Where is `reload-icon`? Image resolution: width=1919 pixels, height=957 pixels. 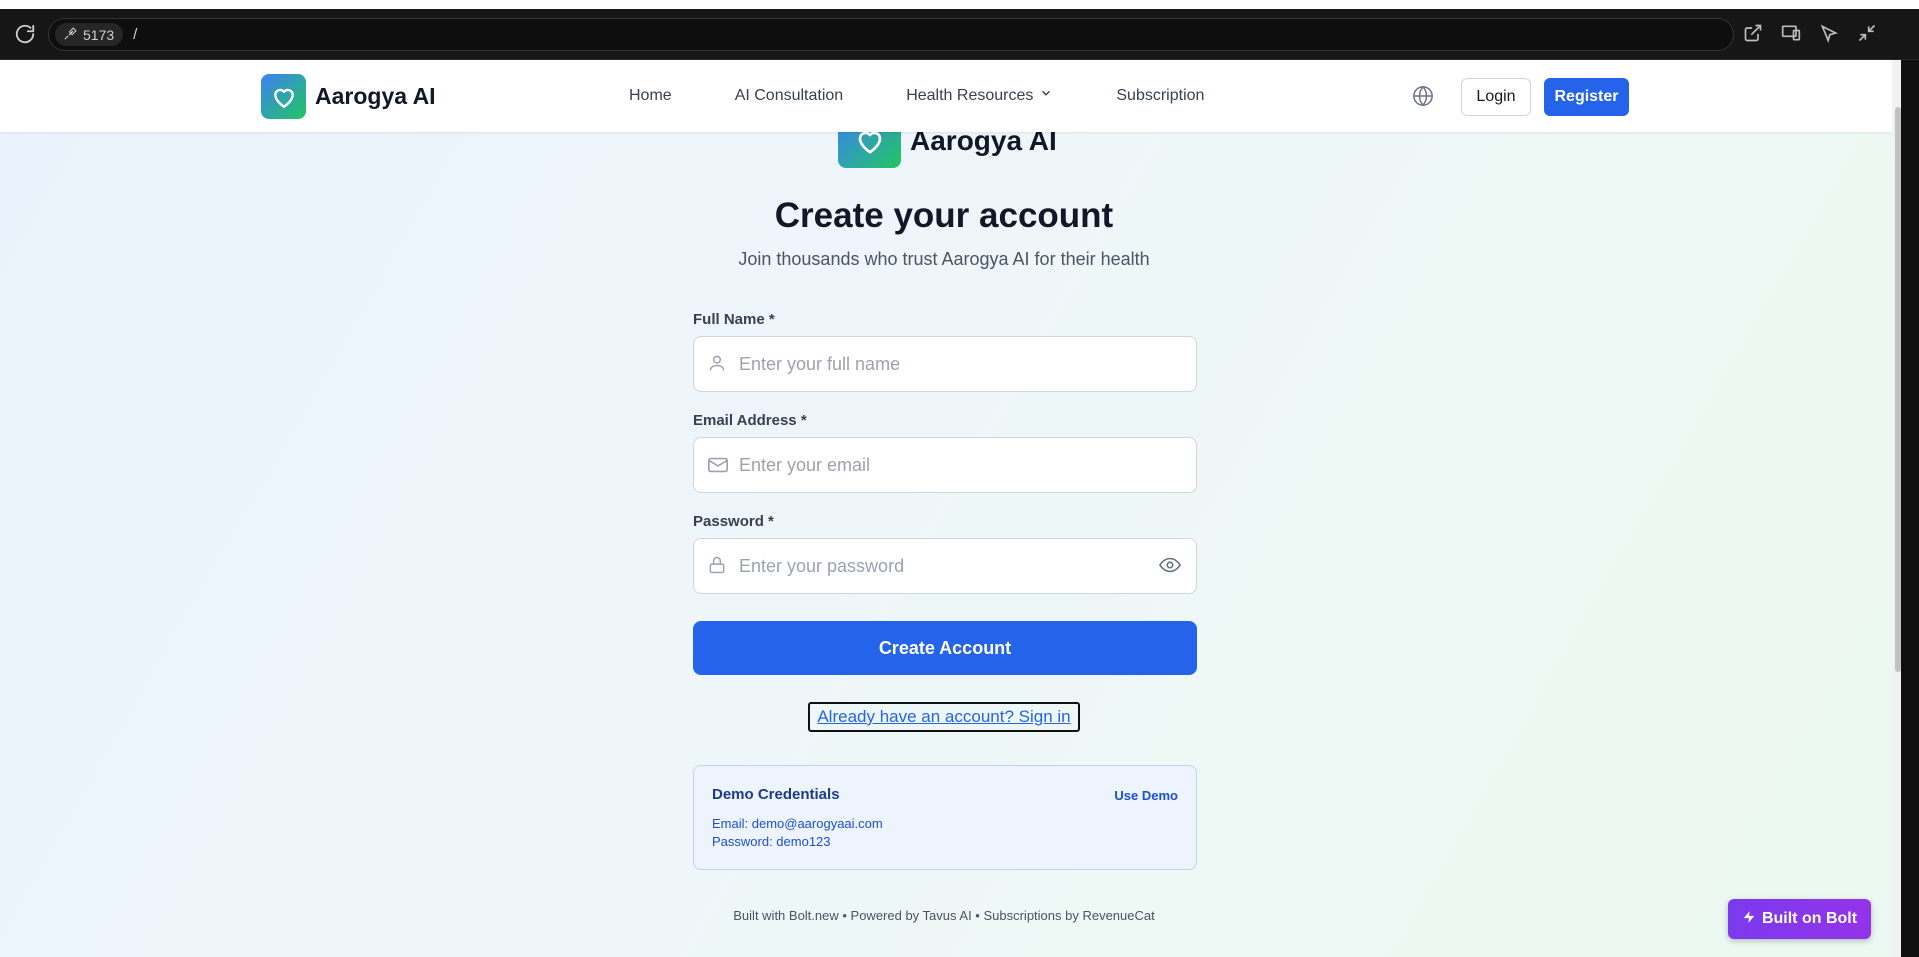
reload-icon is located at coordinates (25, 34).